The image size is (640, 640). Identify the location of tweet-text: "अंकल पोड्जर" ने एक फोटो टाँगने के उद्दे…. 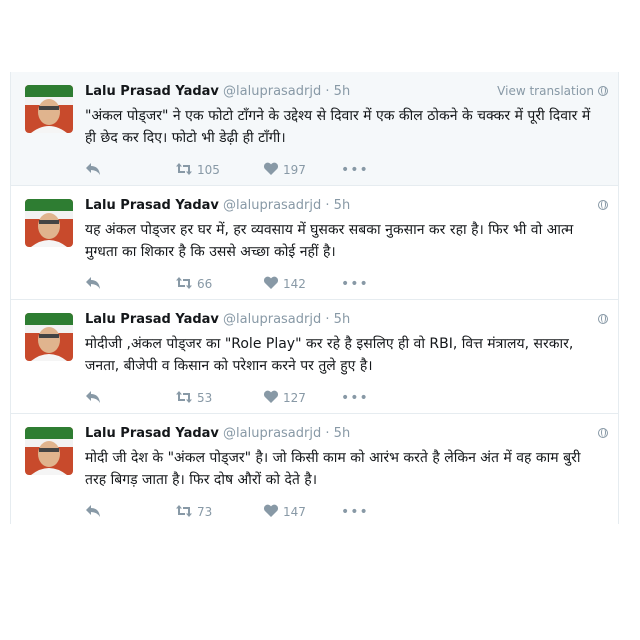
(338, 127).